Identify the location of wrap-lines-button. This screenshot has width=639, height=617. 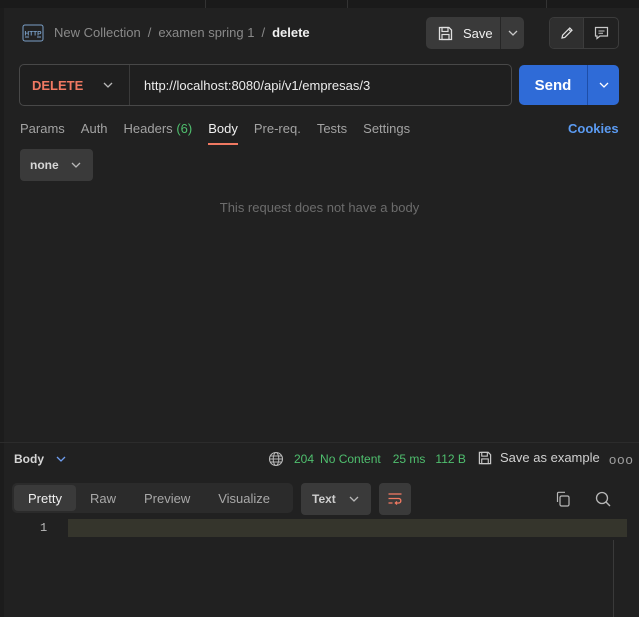
(395, 499).